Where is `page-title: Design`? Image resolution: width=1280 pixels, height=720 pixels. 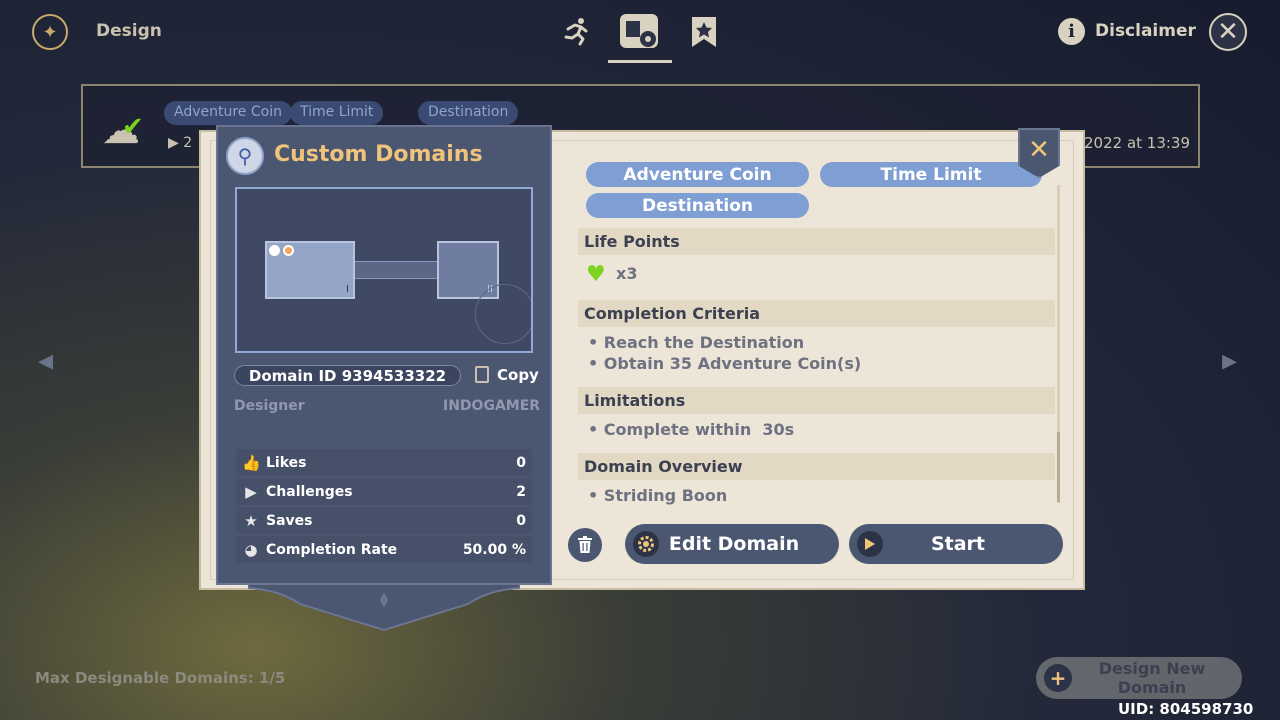
page-title: Design is located at coordinates (129, 31).